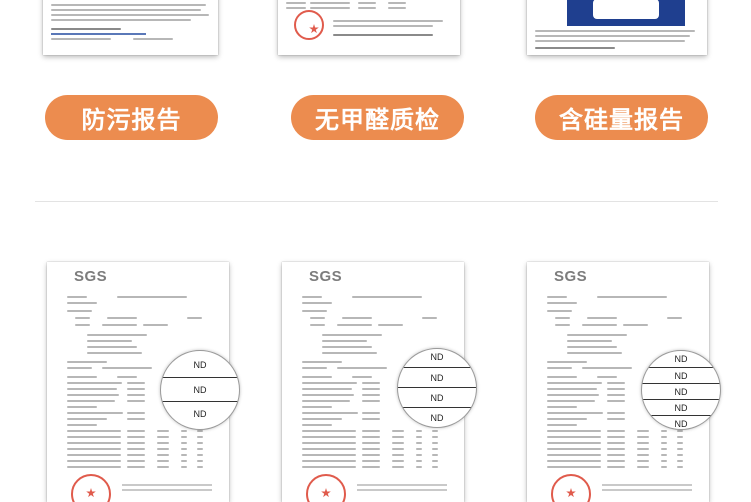 This screenshot has height=502, width=751. What do you see at coordinates (626, 13) in the screenshot?
I see `product-photo` at bounding box center [626, 13].